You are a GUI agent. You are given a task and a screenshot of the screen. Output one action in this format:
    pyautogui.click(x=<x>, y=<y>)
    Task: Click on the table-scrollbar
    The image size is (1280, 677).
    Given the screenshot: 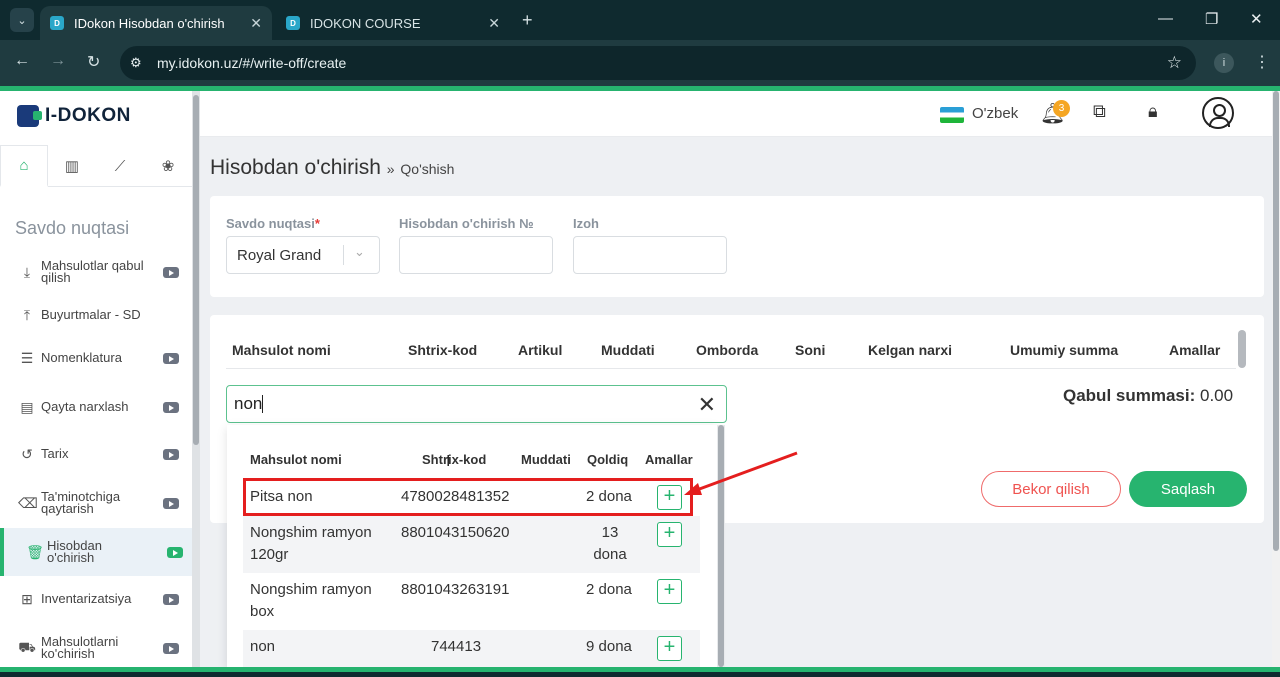 What is the action you would take?
    pyautogui.click(x=1242, y=349)
    